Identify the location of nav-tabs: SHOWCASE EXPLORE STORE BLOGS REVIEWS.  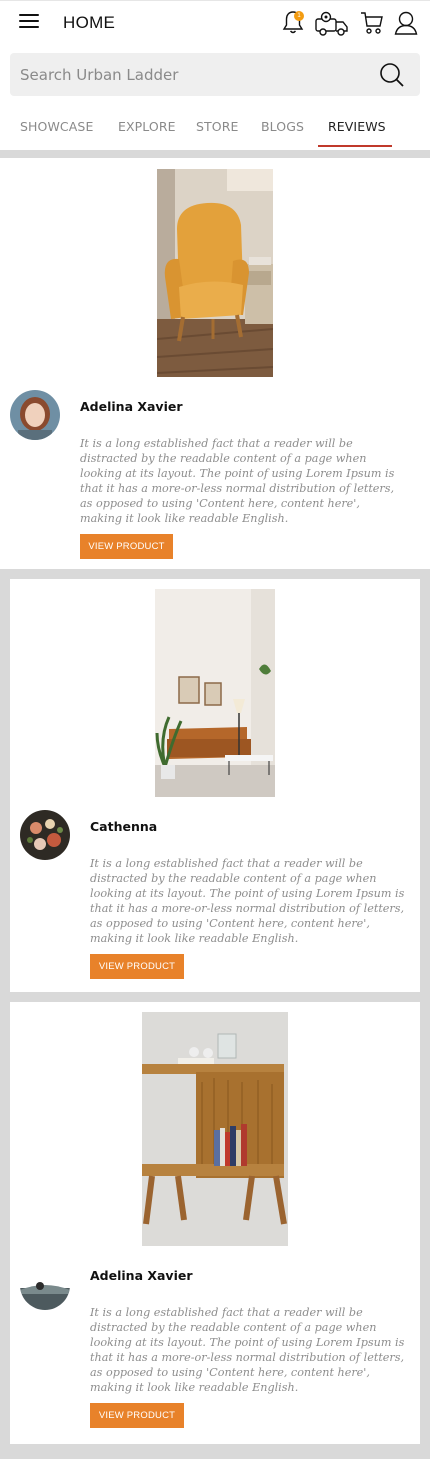
(215, 128).